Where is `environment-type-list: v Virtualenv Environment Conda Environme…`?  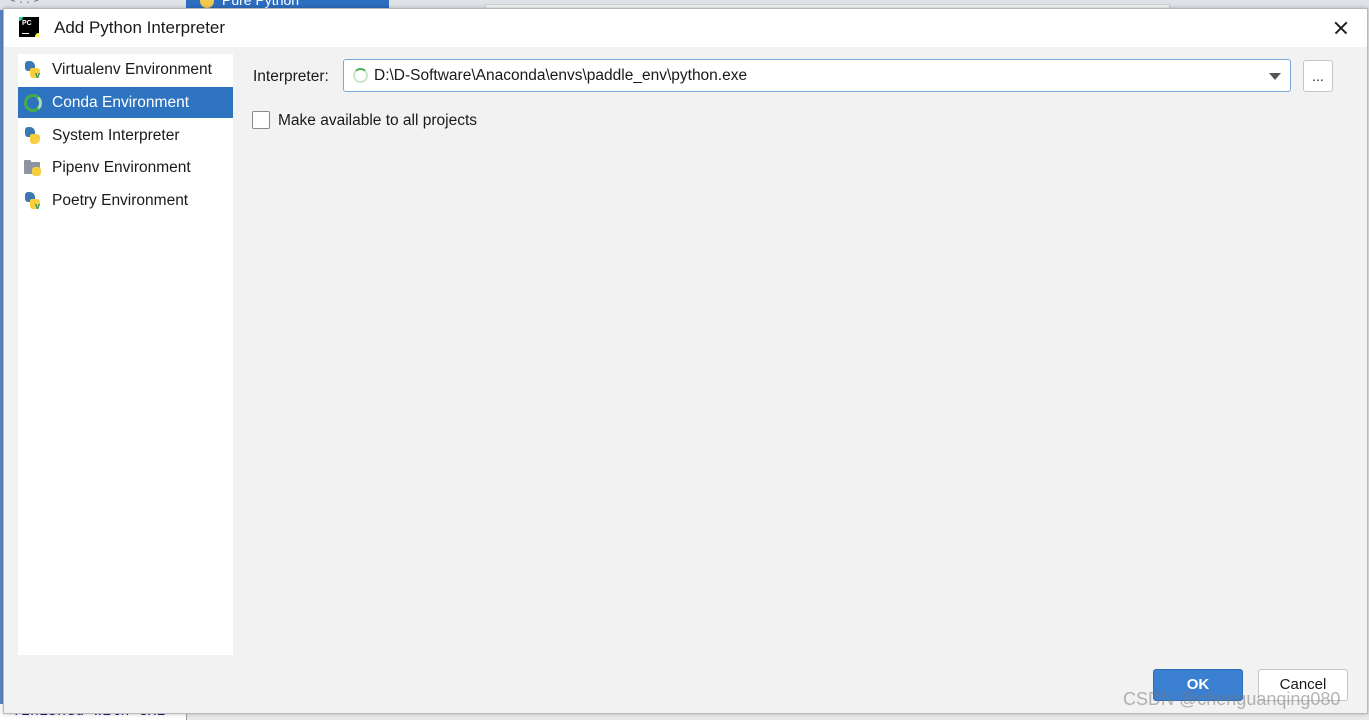
environment-type-list: v Virtualenv Environment Conda Environme… is located at coordinates (125, 354).